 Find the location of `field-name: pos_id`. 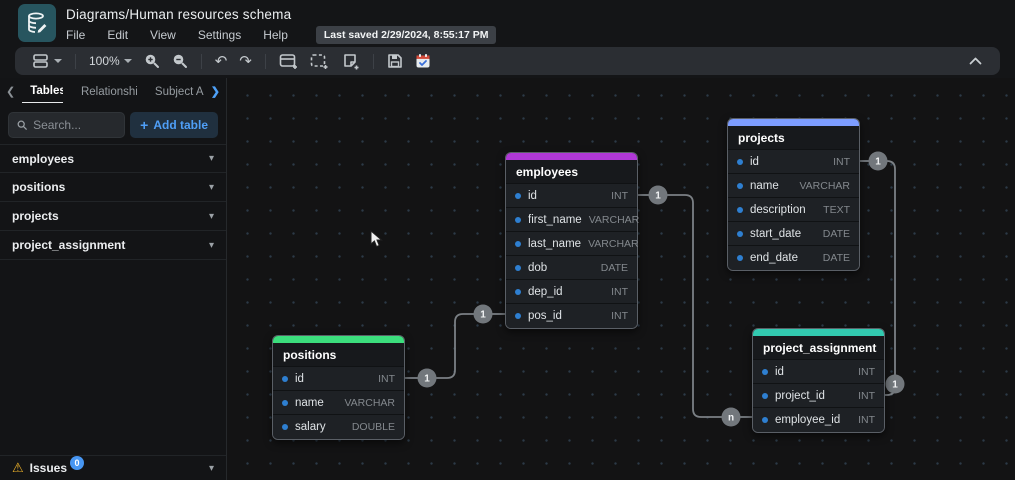

field-name: pos_id is located at coordinates (545, 316).